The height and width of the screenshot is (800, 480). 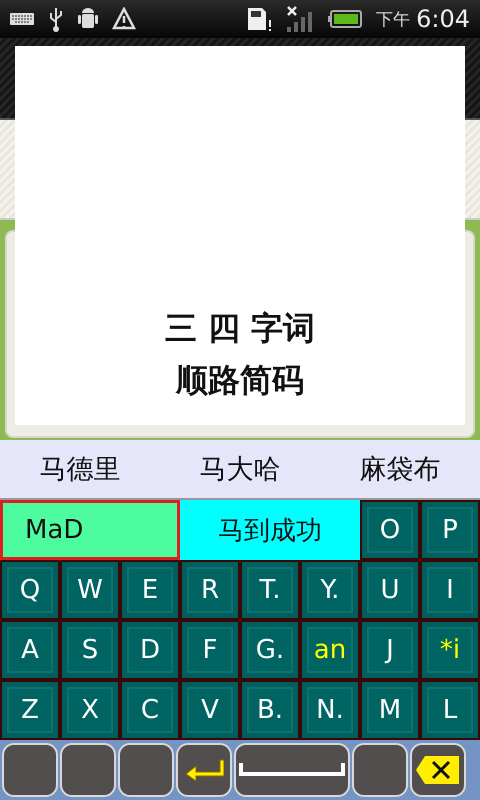 I want to click on enter-arrow-icon, so click(x=204, y=770).